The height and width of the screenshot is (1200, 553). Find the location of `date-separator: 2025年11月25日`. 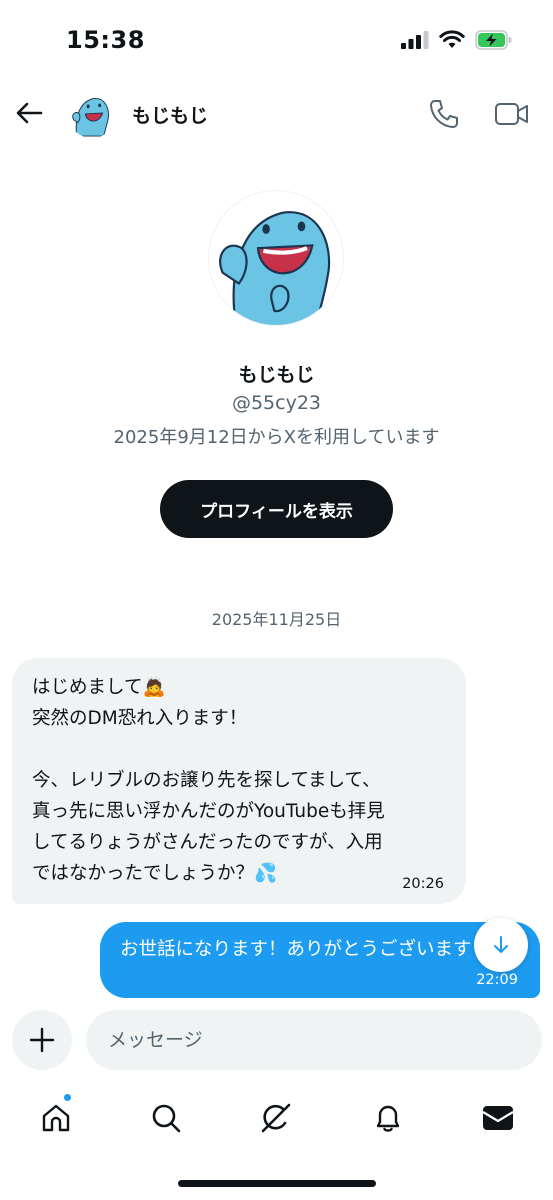

date-separator: 2025年11月25日 is located at coordinates (276, 619).